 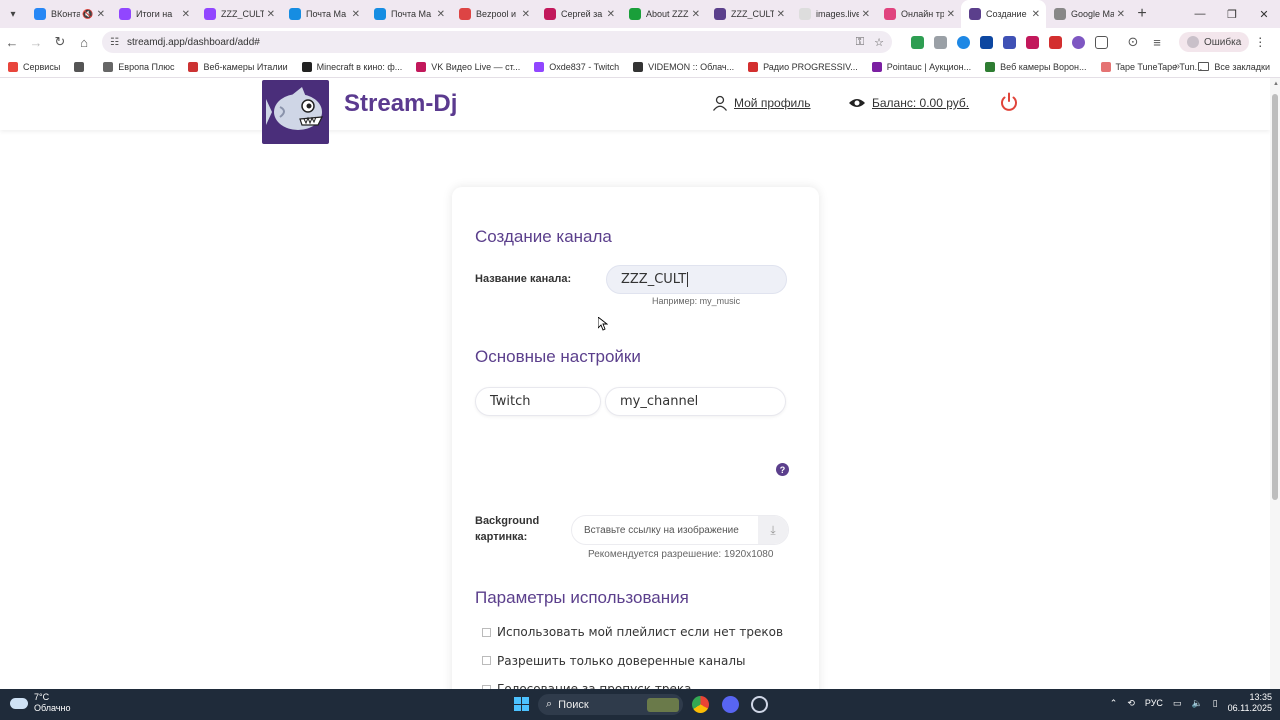 I want to click on all-bookmarks-button: Все закладки, so click(x=1234, y=67).